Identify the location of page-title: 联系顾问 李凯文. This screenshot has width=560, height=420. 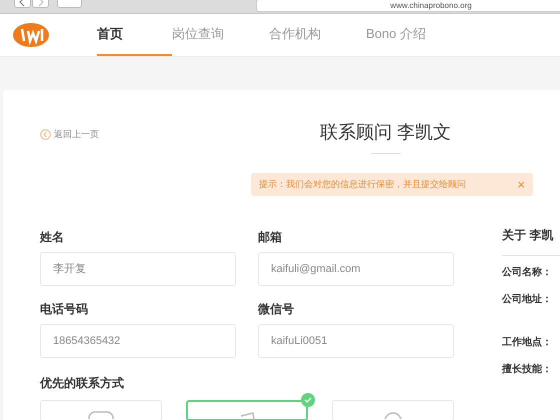
(386, 132).